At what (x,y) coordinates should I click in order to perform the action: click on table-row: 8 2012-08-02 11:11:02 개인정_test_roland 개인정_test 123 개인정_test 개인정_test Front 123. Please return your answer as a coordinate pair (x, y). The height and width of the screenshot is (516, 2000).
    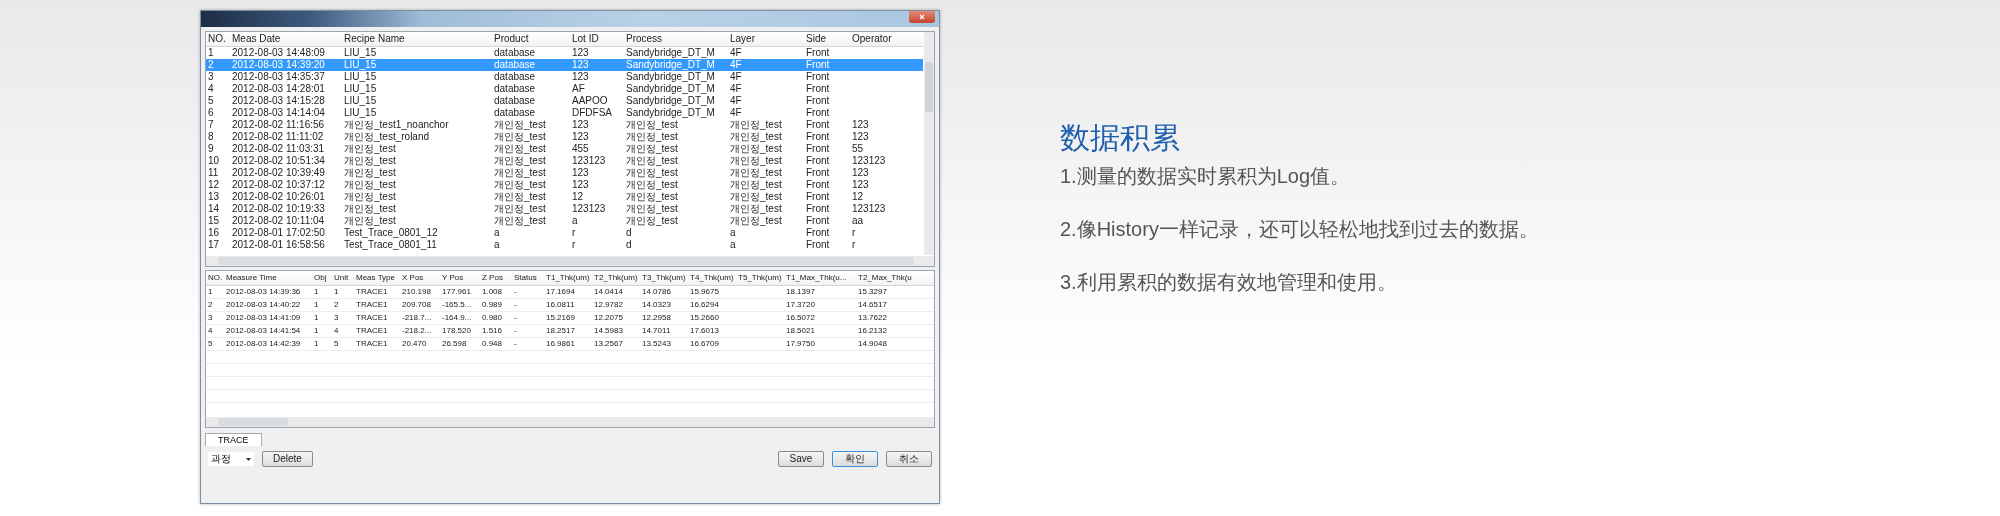
    Looking at the image, I should click on (564, 137).